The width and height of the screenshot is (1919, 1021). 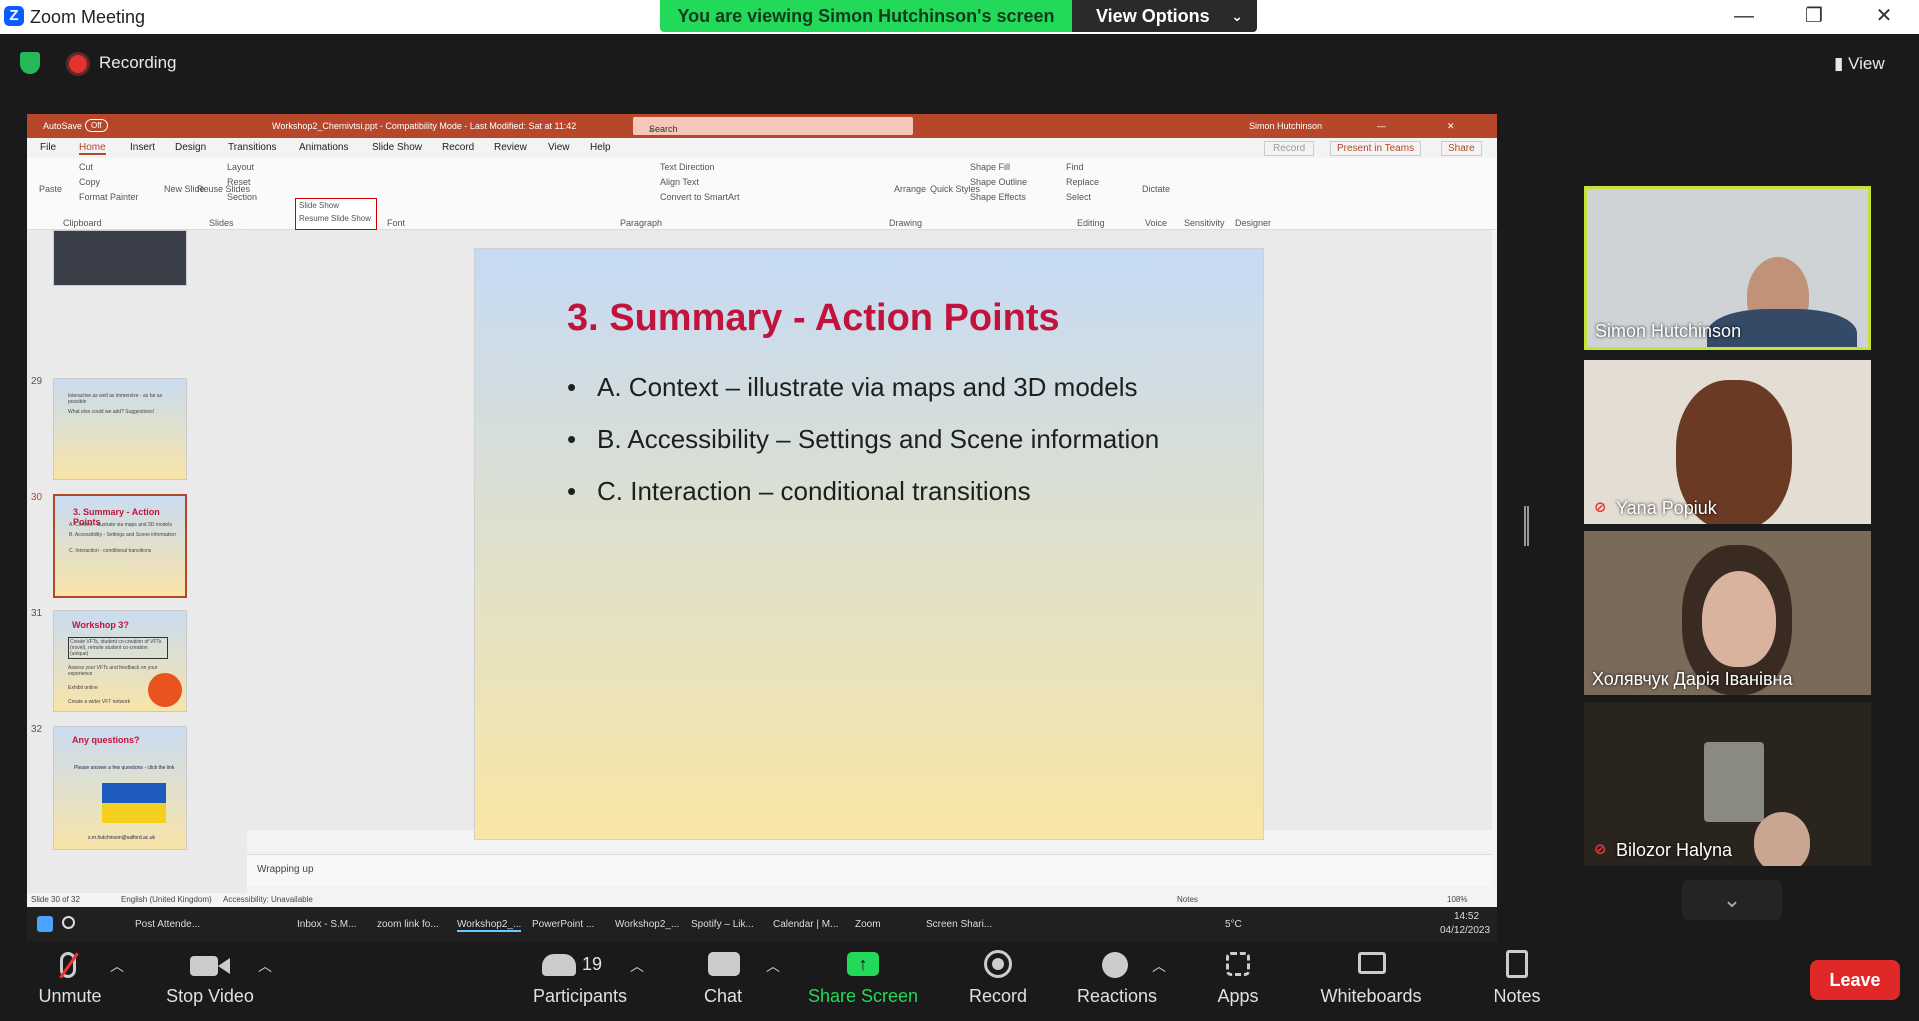 I want to click on share-screen-button: ↑ Share Screen, so click(x=863, y=981).